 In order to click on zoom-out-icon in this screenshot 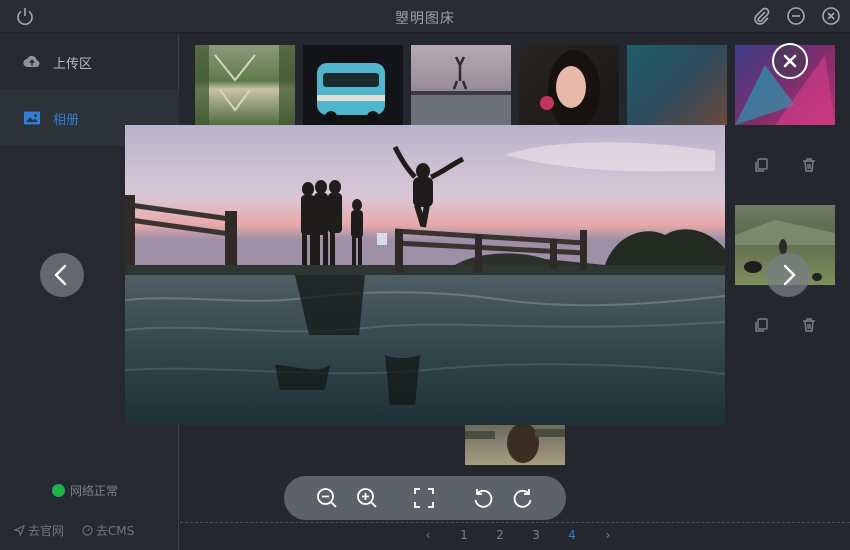, I will do `click(327, 498)`.